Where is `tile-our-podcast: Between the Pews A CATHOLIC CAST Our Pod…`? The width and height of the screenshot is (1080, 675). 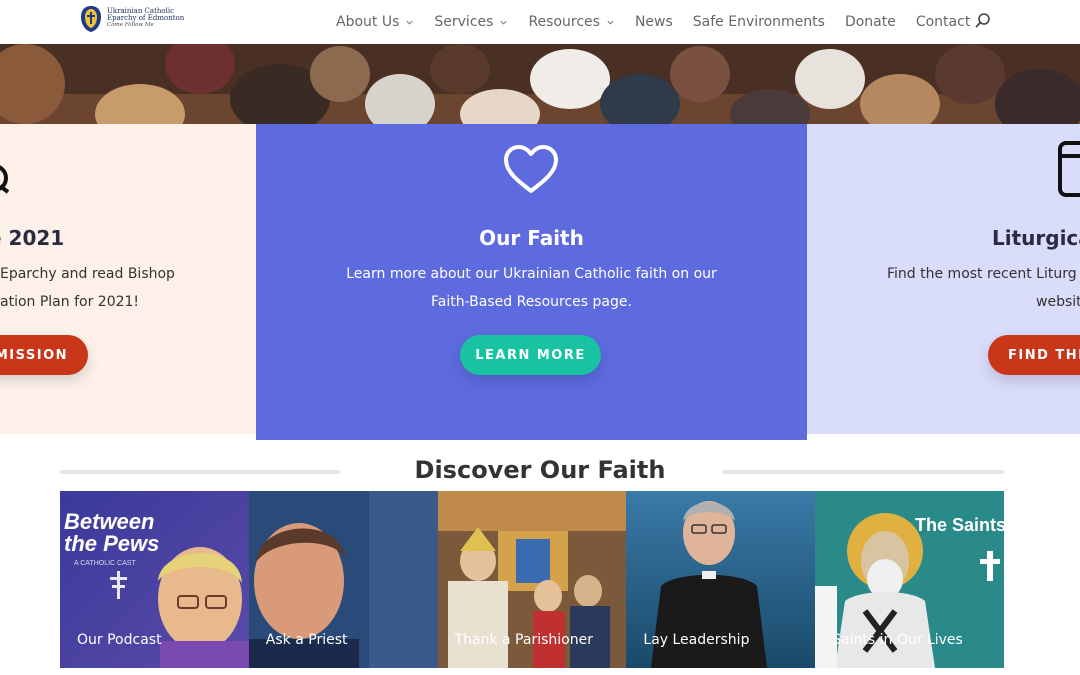 tile-our-podcast: Between the Pews A CATHOLIC CAST Our Pod… is located at coordinates (154, 579).